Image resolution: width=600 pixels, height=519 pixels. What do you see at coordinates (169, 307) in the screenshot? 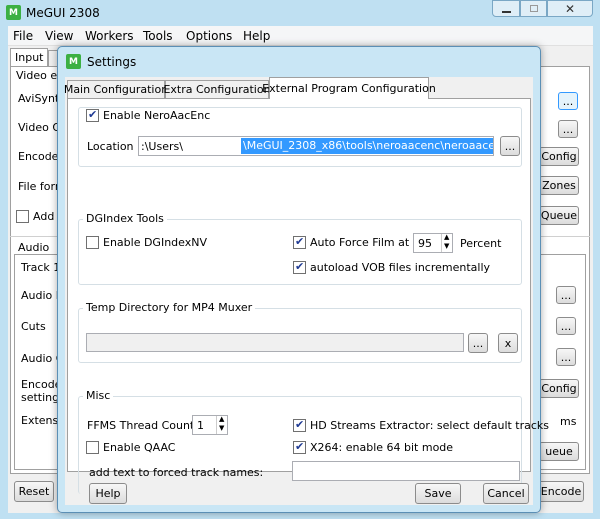
I see `temp-dir-group-title: Temp Directory for MP4 Muxer` at bounding box center [169, 307].